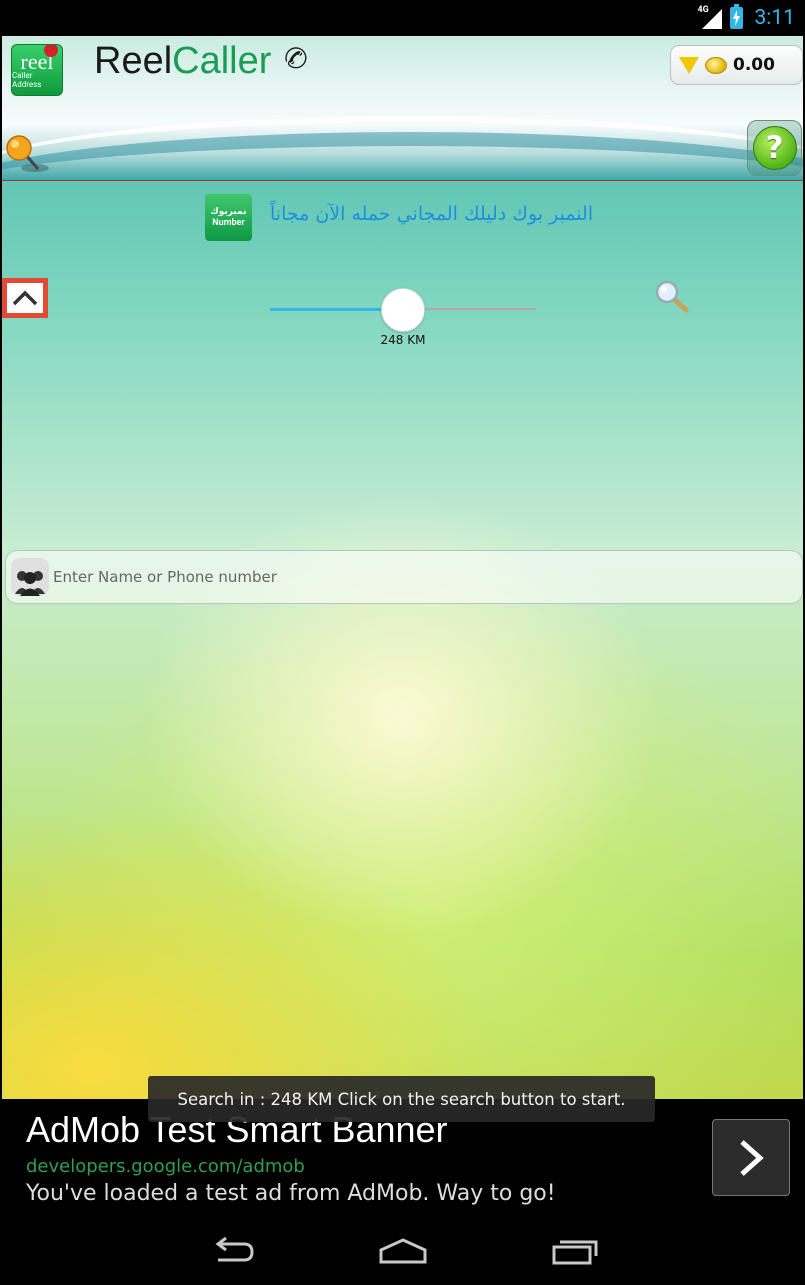 Image resolution: width=805 pixels, height=1285 pixels. What do you see at coordinates (709, 17) in the screenshot?
I see `signal-icon: 4G` at bounding box center [709, 17].